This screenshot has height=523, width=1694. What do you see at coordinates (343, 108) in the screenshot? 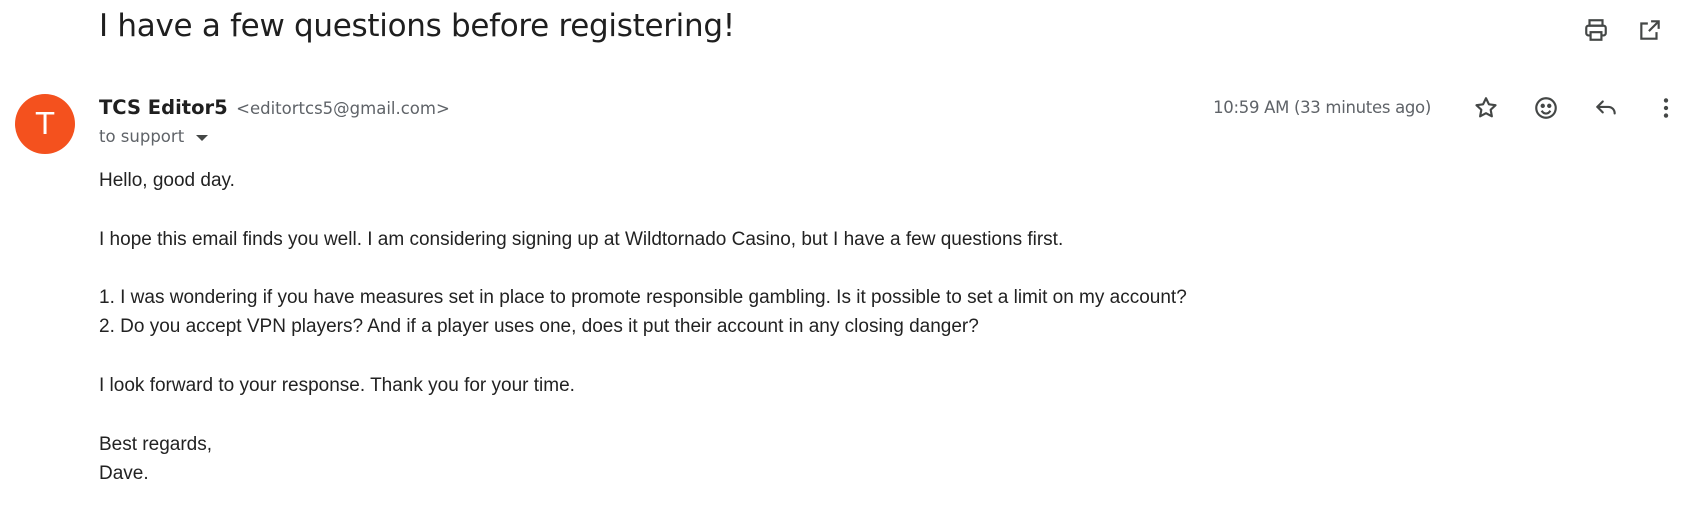
I see `sender-email: <editortcs5@gmail.com>` at bounding box center [343, 108].